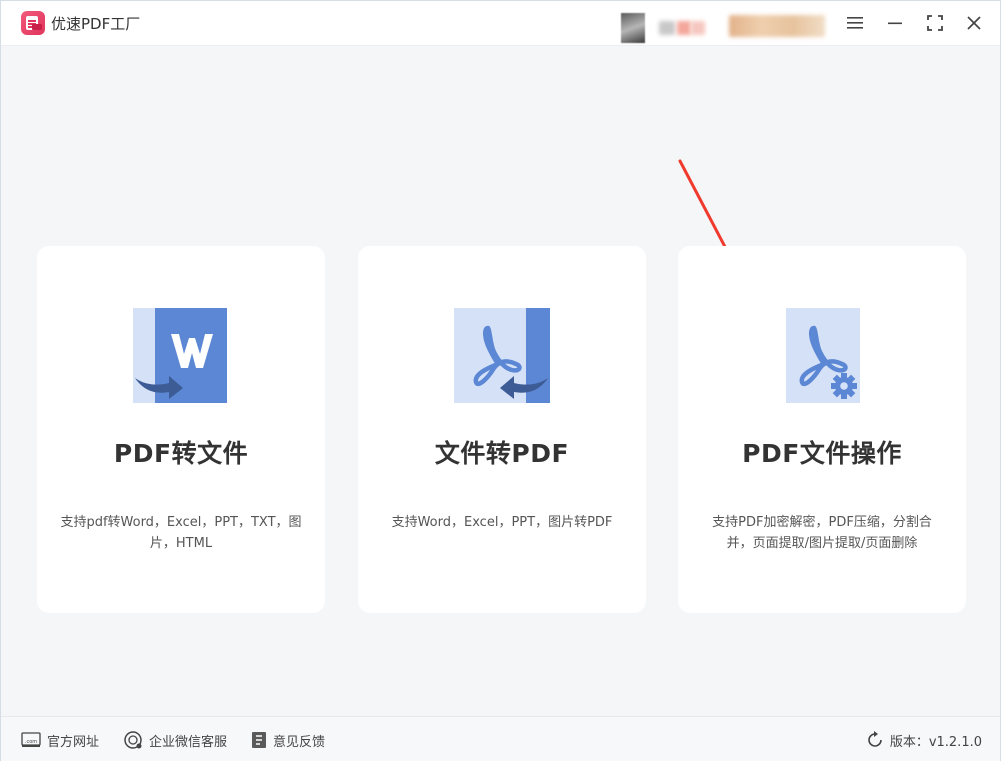  I want to click on svg-text: .com, so click(31, 742).